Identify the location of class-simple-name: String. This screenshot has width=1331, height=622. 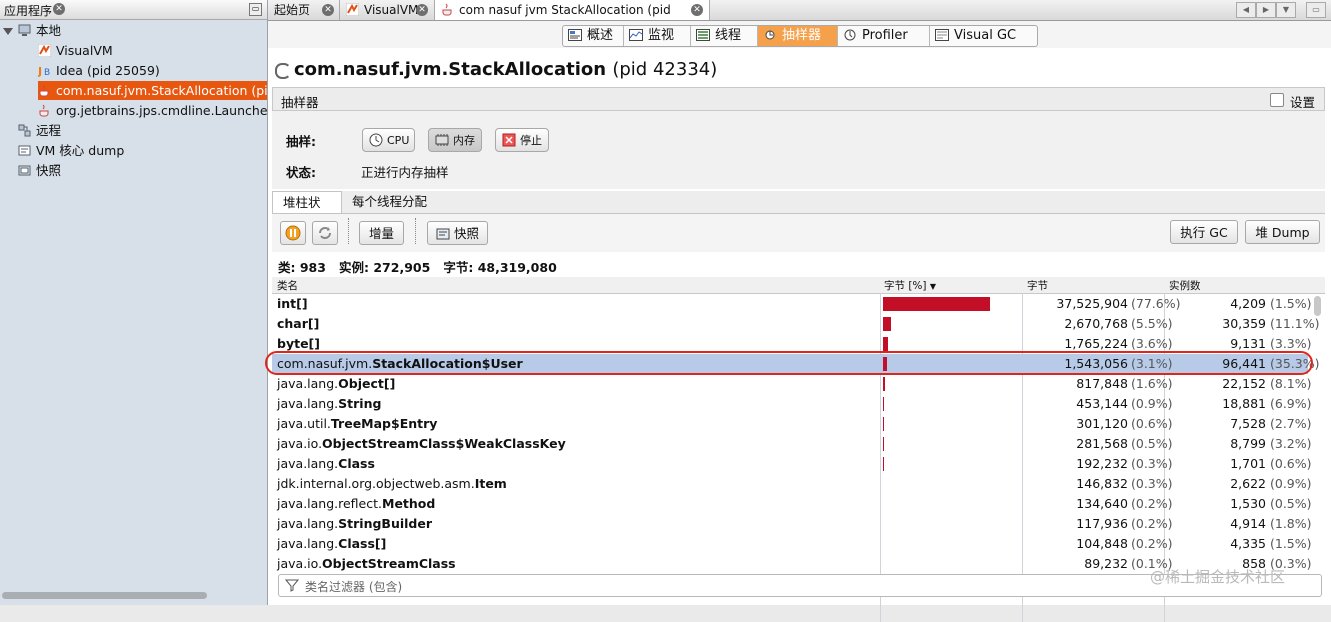
(360, 403).